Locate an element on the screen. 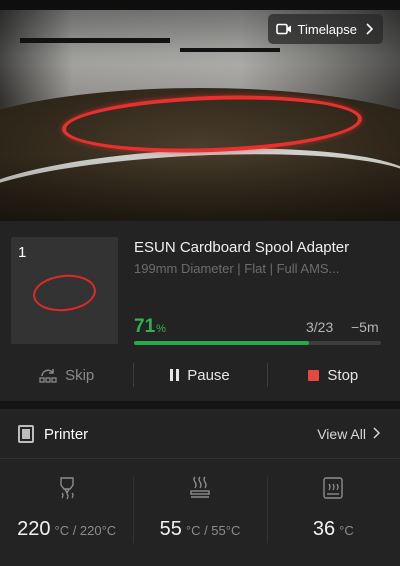 This screenshot has width=400, height=566. progress-bar is located at coordinates (257, 343).